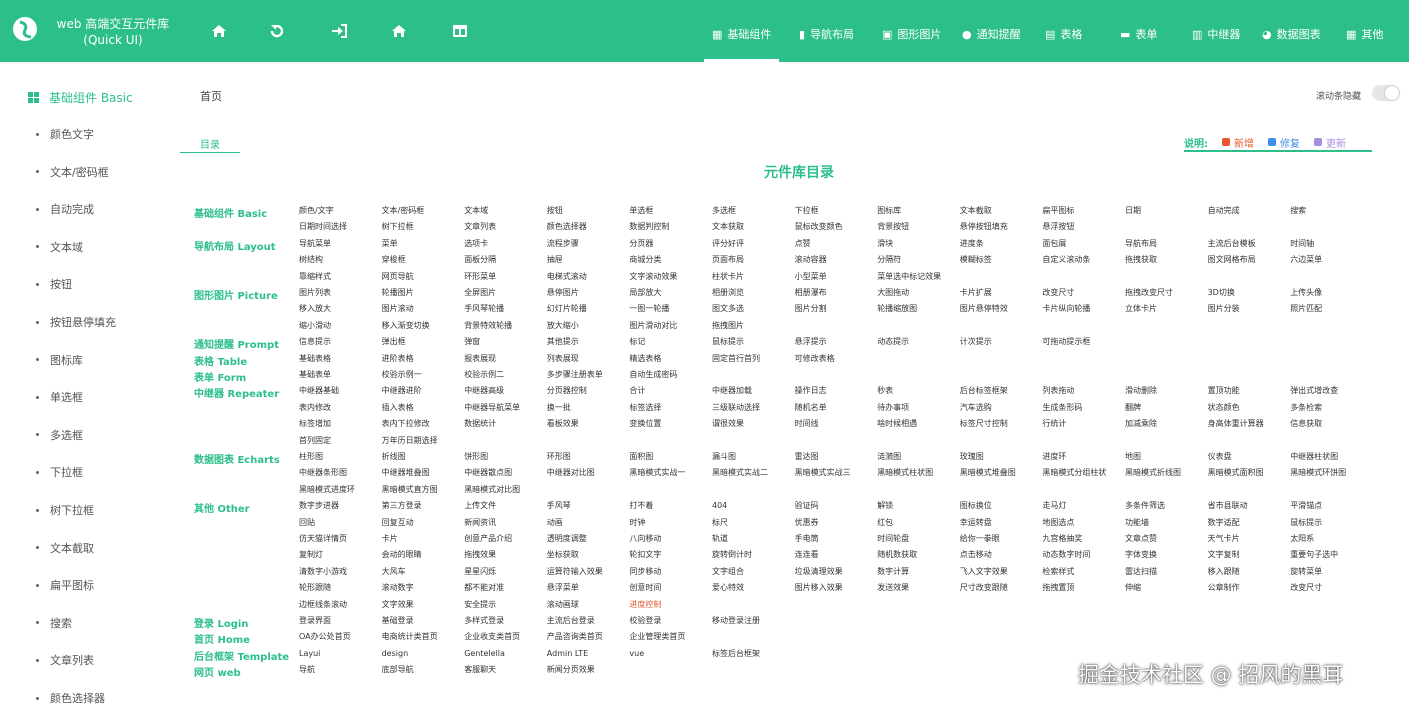 Image resolution: width=1409 pixels, height=707 pixels. Describe the element at coordinates (567, 539) in the screenshot. I see `catalog-item: 透明度调整` at that location.